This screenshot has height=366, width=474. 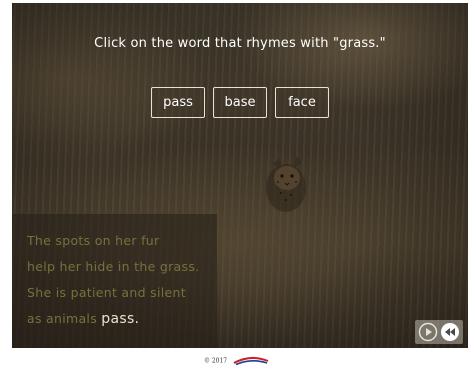 I want to click on choice-pass-button: pass, so click(x=178, y=102).